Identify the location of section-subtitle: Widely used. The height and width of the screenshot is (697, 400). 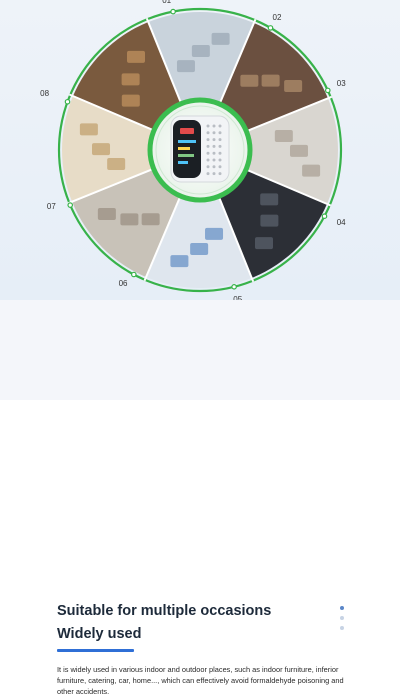
(99, 634).